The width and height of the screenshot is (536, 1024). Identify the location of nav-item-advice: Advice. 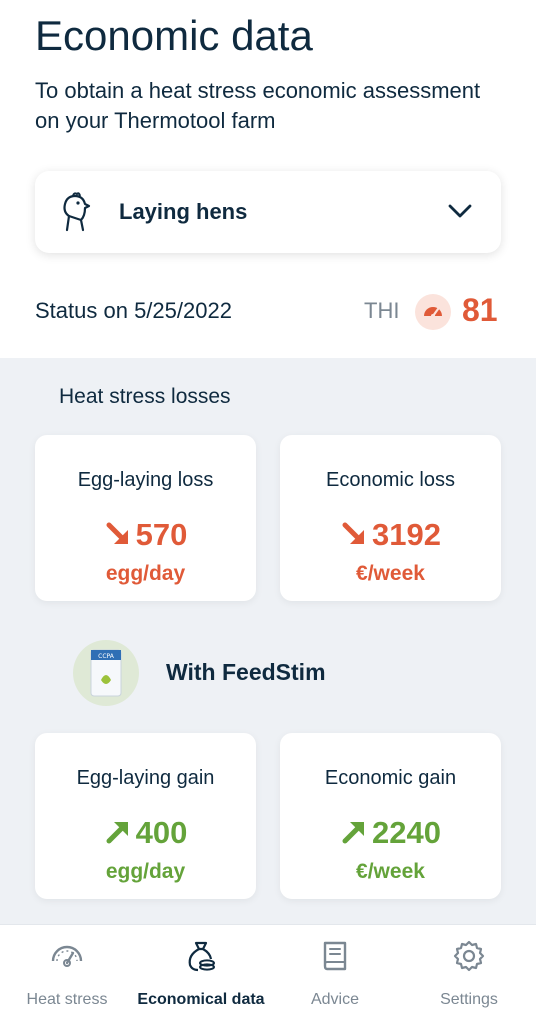
(335, 974).